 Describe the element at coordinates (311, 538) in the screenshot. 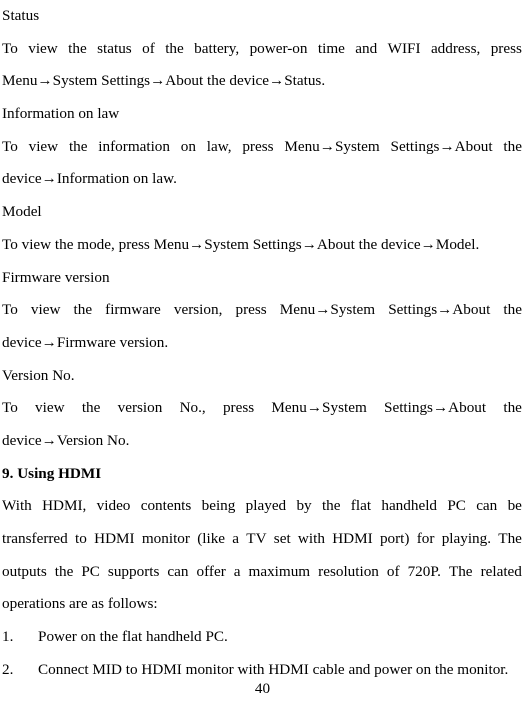

I see `text-word: with` at that location.